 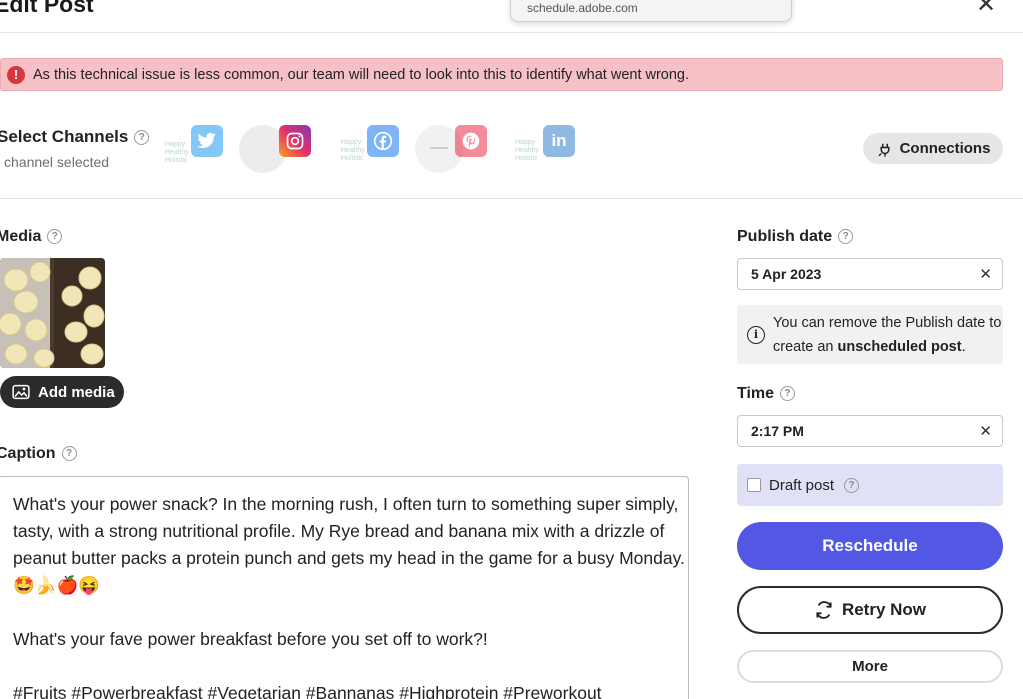 What do you see at coordinates (582, 8) in the screenshot?
I see `url-text: schedule.adobe.com` at bounding box center [582, 8].